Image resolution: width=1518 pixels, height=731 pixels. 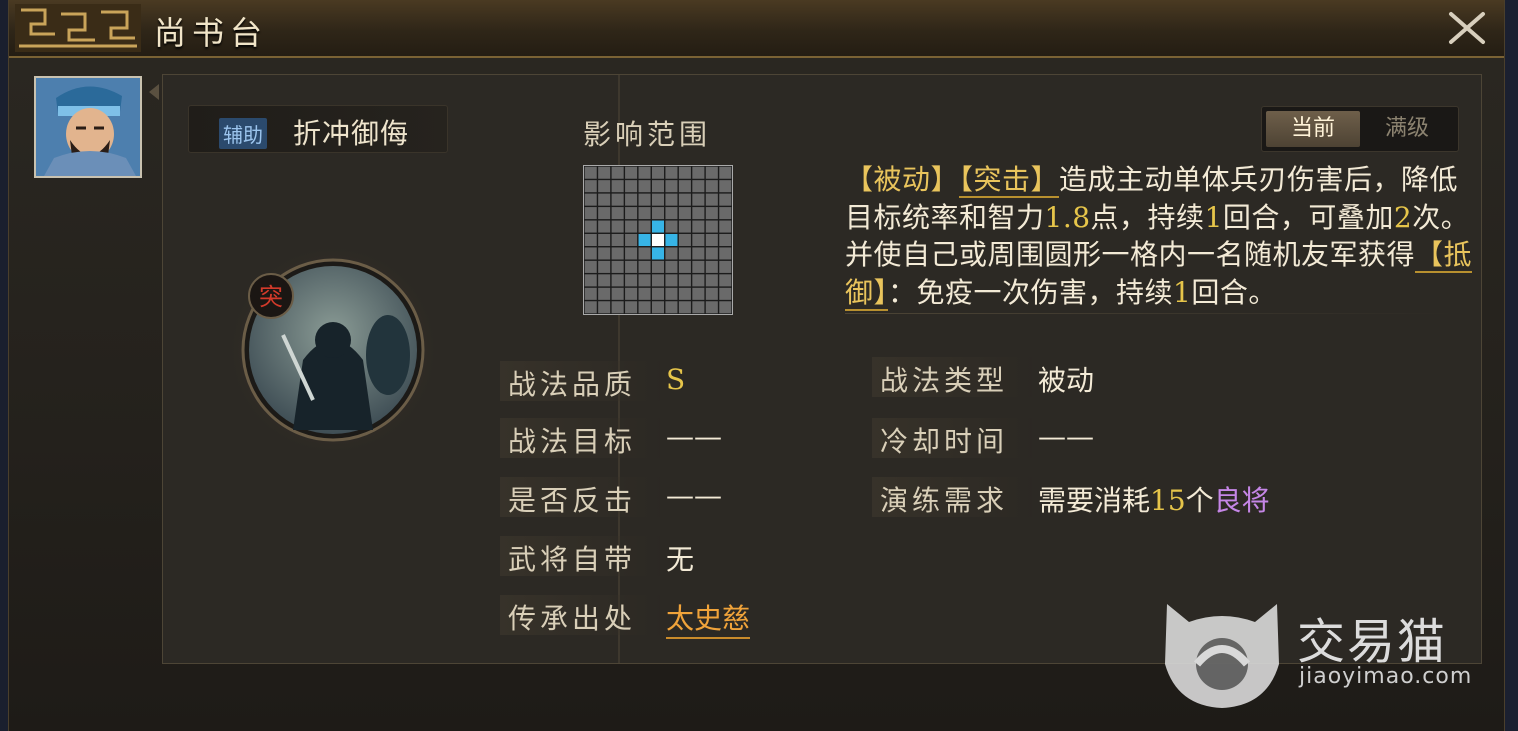 I want to click on skill-icon-medallion: 突, so click(x=333, y=350).